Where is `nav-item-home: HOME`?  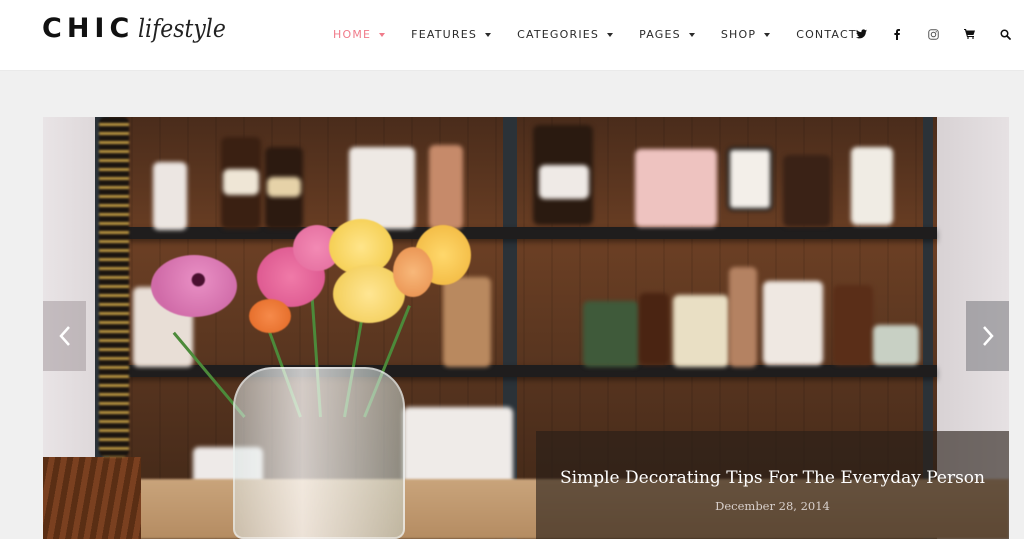 nav-item-home: HOME is located at coordinates (359, 34).